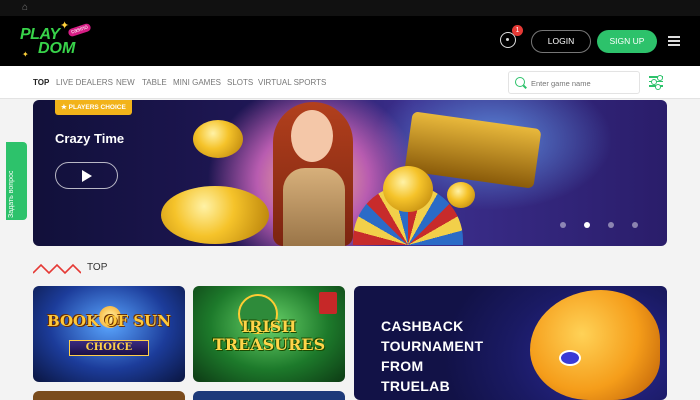 Image resolution: width=700 pixels, height=400 pixels. Describe the element at coordinates (583, 83) in the screenshot. I see `search-input` at that location.